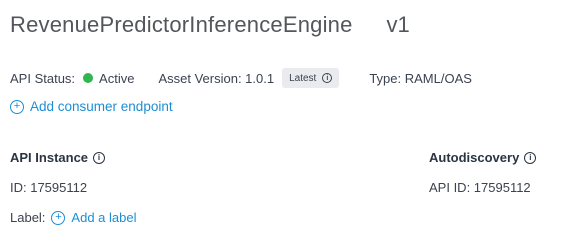 The height and width of the screenshot is (251, 565). Describe the element at coordinates (398, 24) in the screenshot. I see `api-version-label: v1` at that location.